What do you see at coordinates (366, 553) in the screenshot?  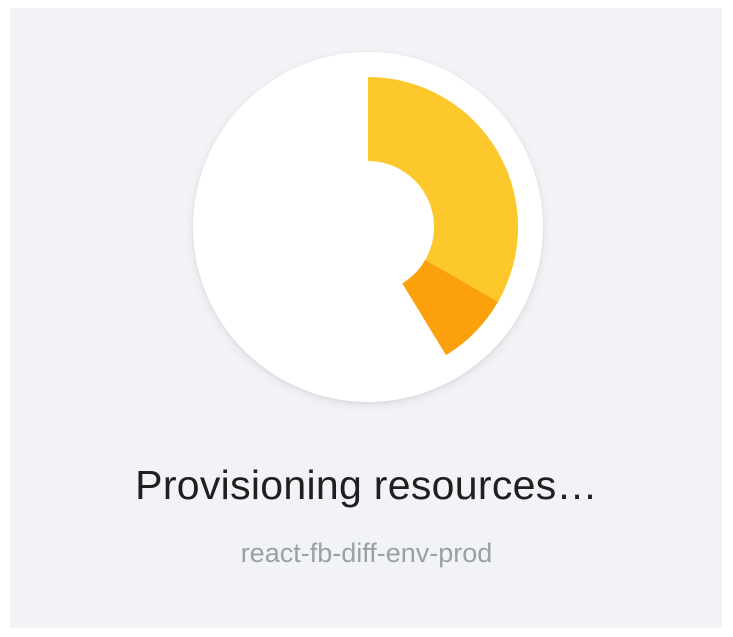 I see `environment-name: react-fb-diff-env-prod` at bounding box center [366, 553].